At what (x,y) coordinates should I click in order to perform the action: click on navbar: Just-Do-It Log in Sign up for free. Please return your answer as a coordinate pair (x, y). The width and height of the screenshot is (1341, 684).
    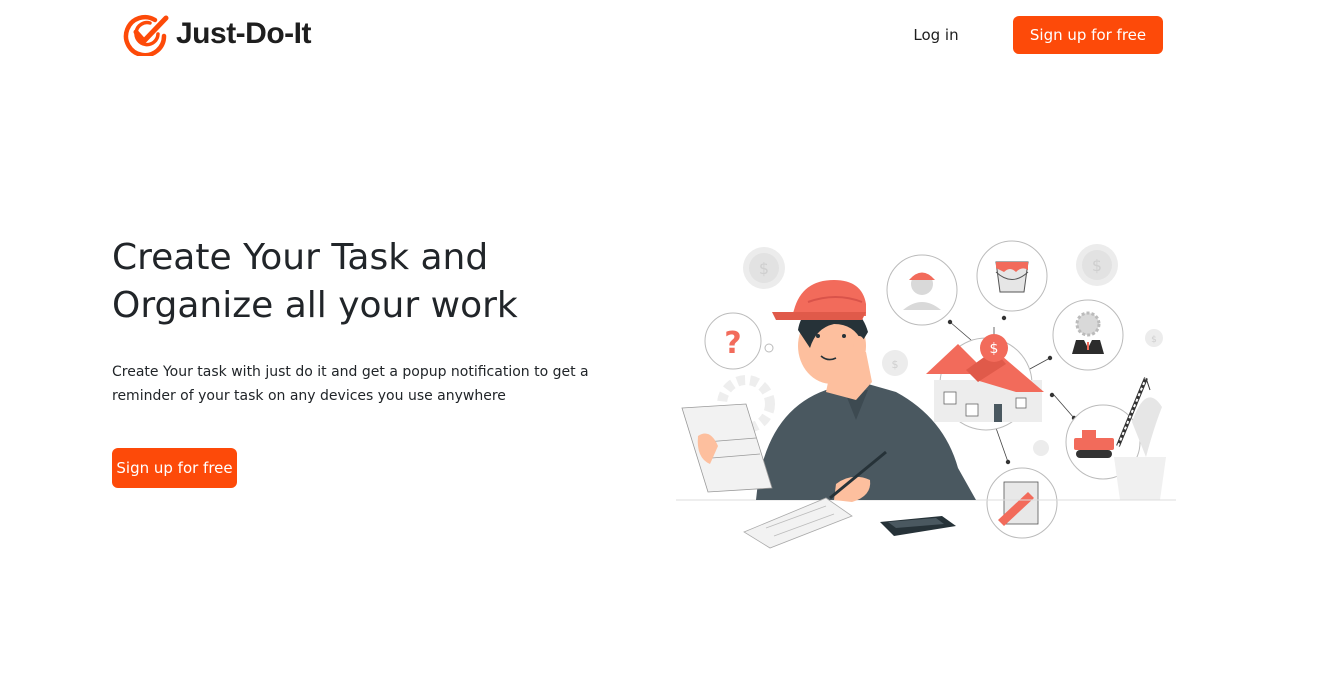
    Looking at the image, I should click on (670, 36).